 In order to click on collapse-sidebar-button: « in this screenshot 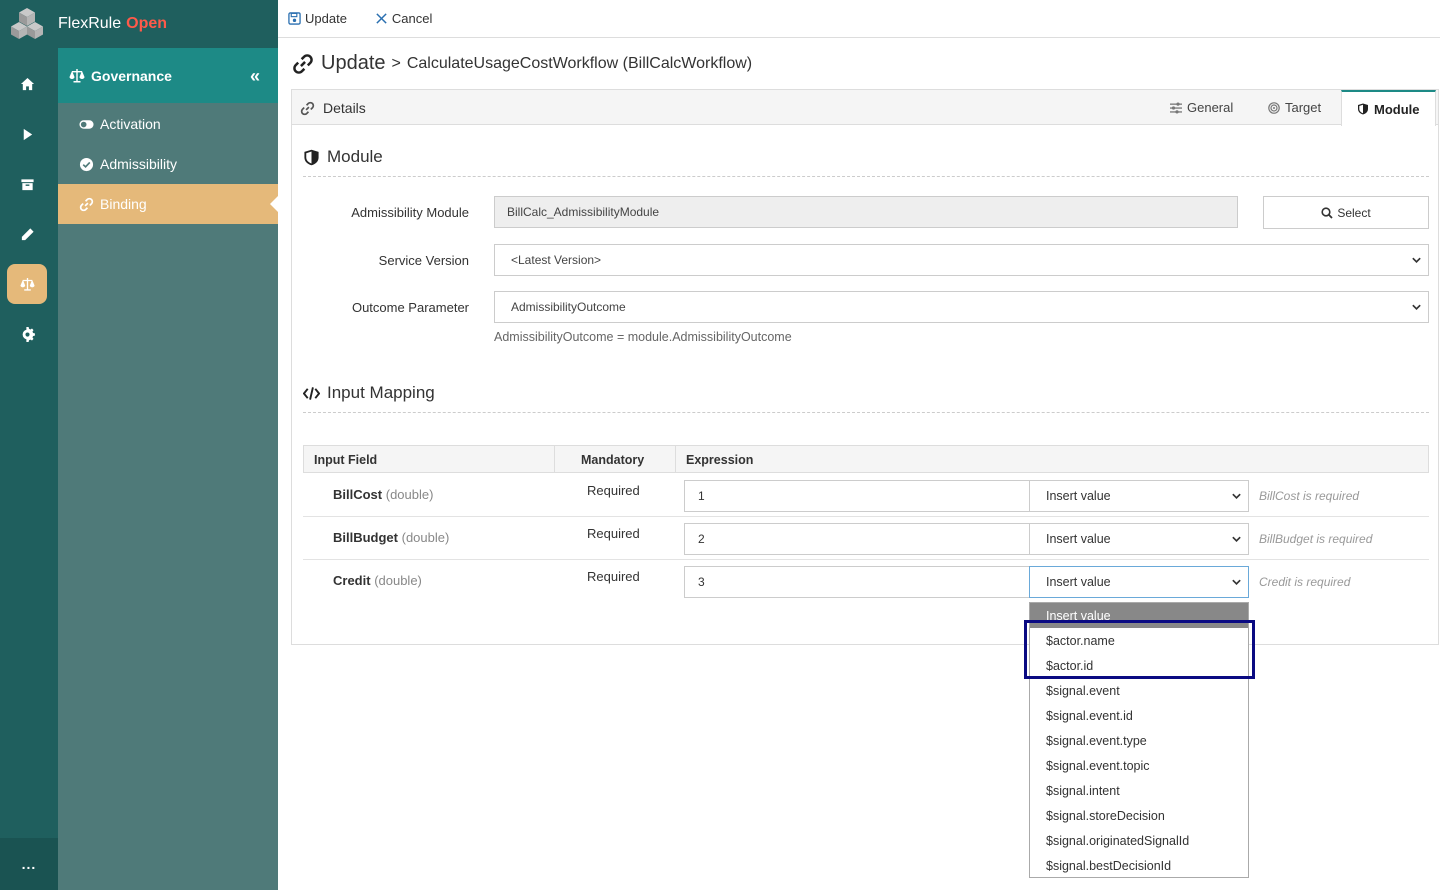, I will do `click(255, 76)`.